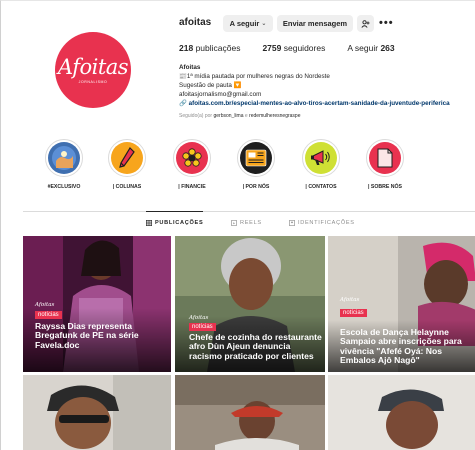  I want to click on bio-name: Afoitas, so click(190, 67).